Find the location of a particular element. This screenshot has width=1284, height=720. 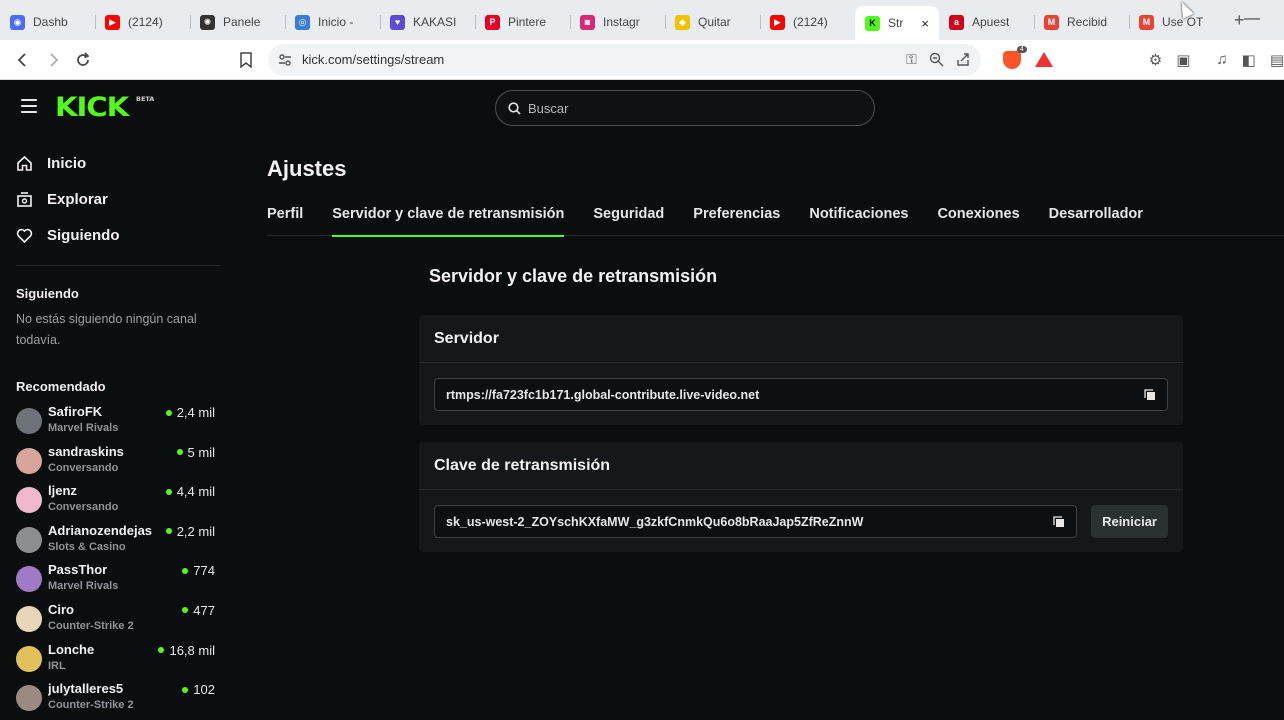

browser-tab: P Pintere is located at coordinates (522, 22).